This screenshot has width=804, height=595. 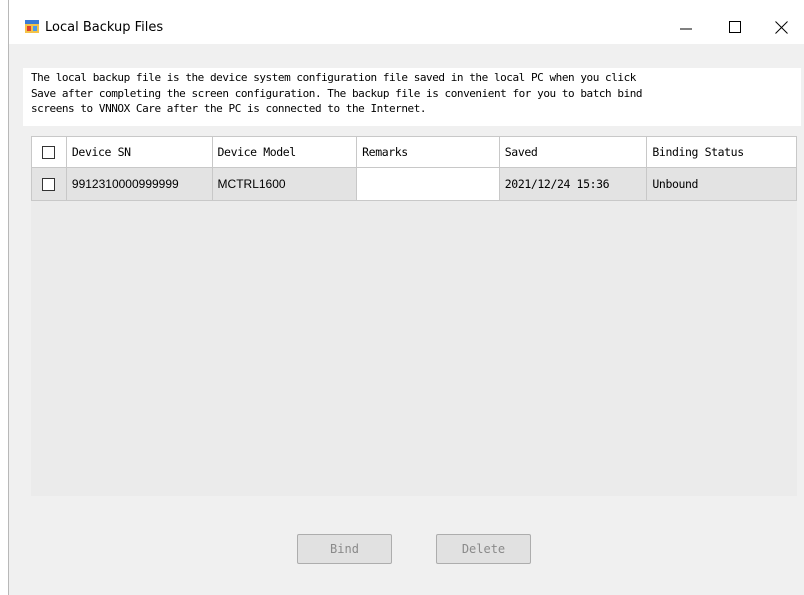 I want to click on maximize-icon, so click(x=735, y=27).